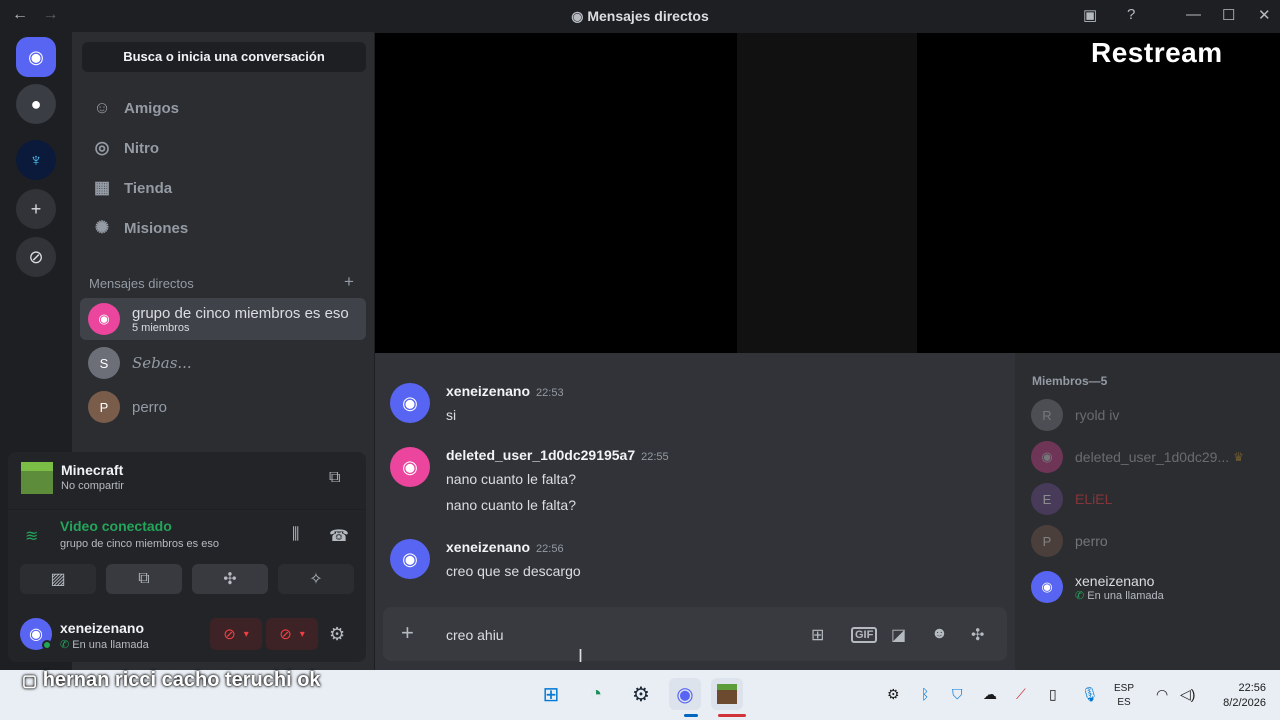 The width and height of the screenshot is (1280, 720). What do you see at coordinates (641, 694) in the screenshot?
I see `steam-icon: ⚙` at bounding box center [641, 694].